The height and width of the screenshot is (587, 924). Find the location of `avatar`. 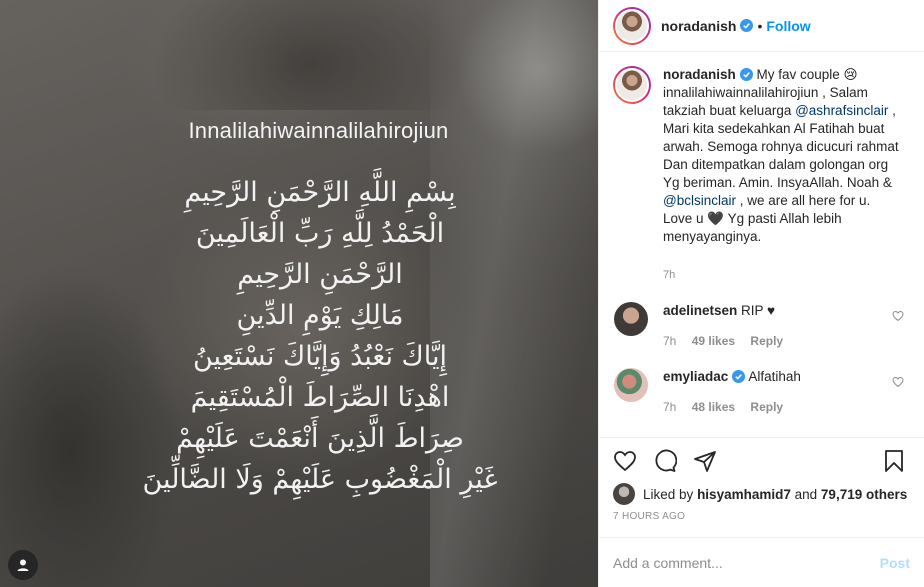

avatar is located at coordinates (632, 25).